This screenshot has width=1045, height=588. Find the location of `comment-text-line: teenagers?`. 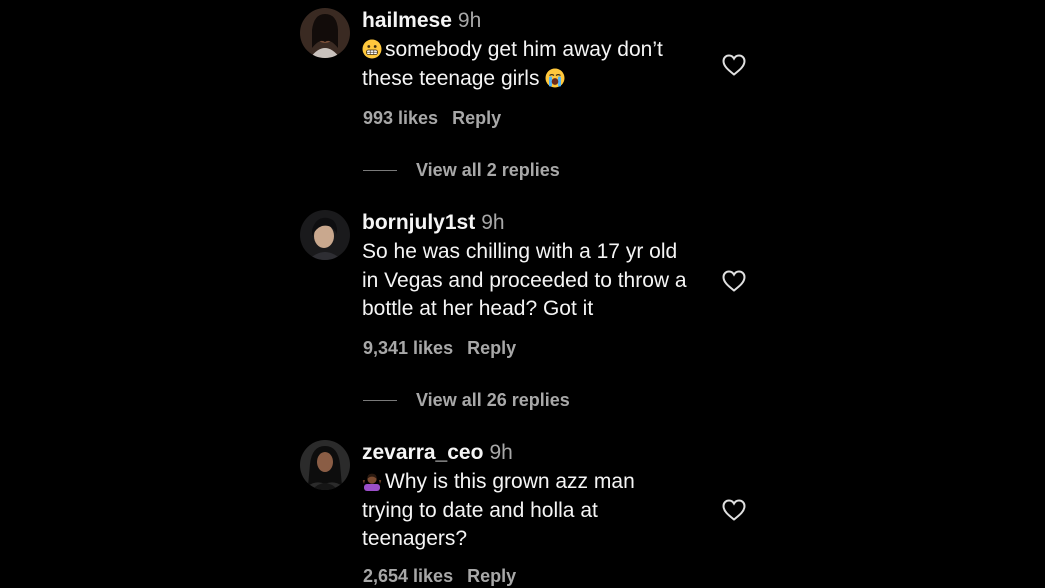

comment-text-line: teenagers? is located at coordinates (415, 538).